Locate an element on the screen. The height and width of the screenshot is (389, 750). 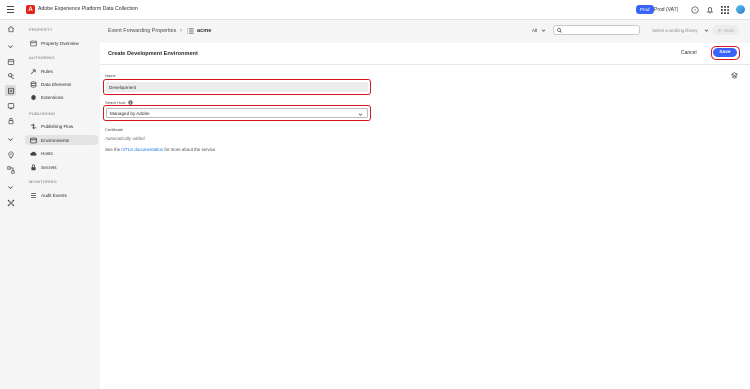
breadcrumb-current: acme is located at coordinates (204, 31).